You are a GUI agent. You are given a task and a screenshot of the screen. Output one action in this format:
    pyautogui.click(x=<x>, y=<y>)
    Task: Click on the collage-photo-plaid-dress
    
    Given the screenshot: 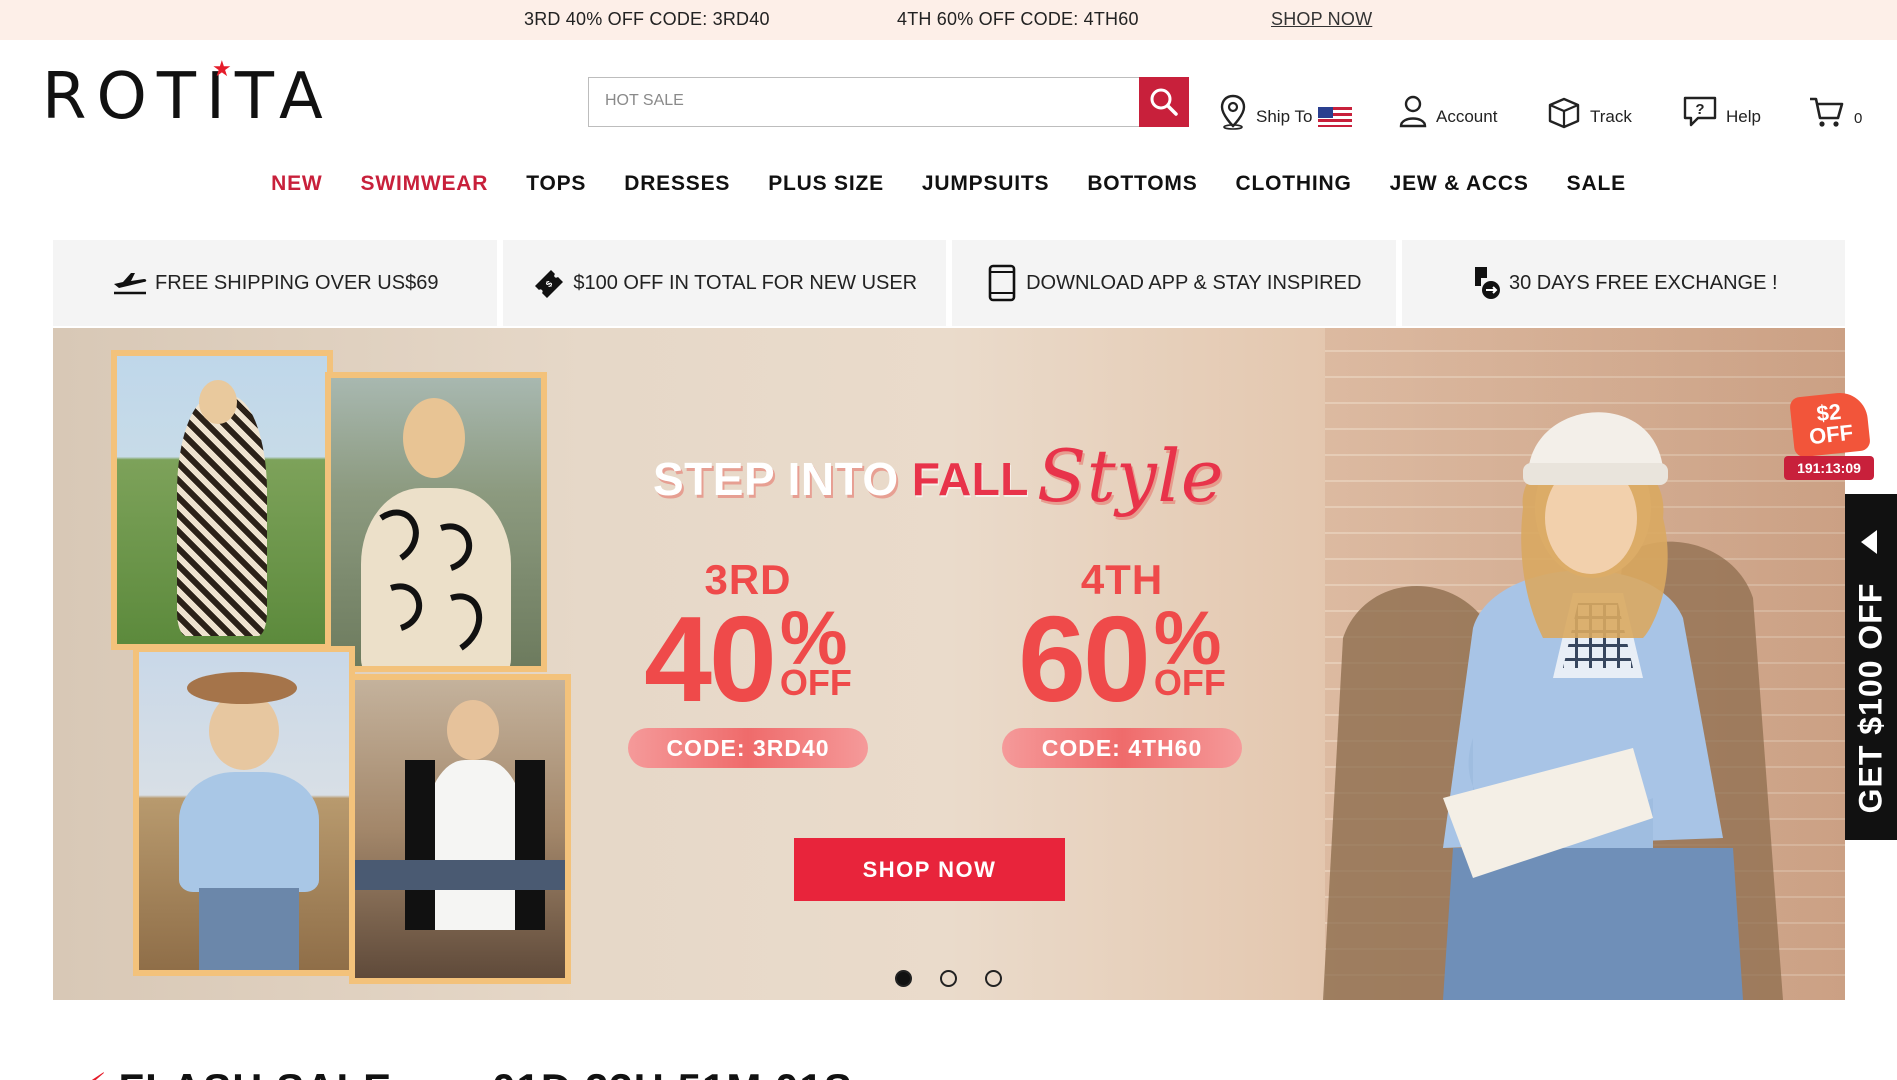 What is the action you would take?
    pyautogui.click(x=222, y=500)
    